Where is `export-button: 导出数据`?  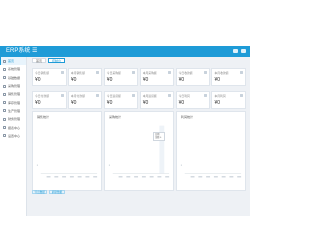
export-button: 导出数据 is located at coordinates (40, 192).